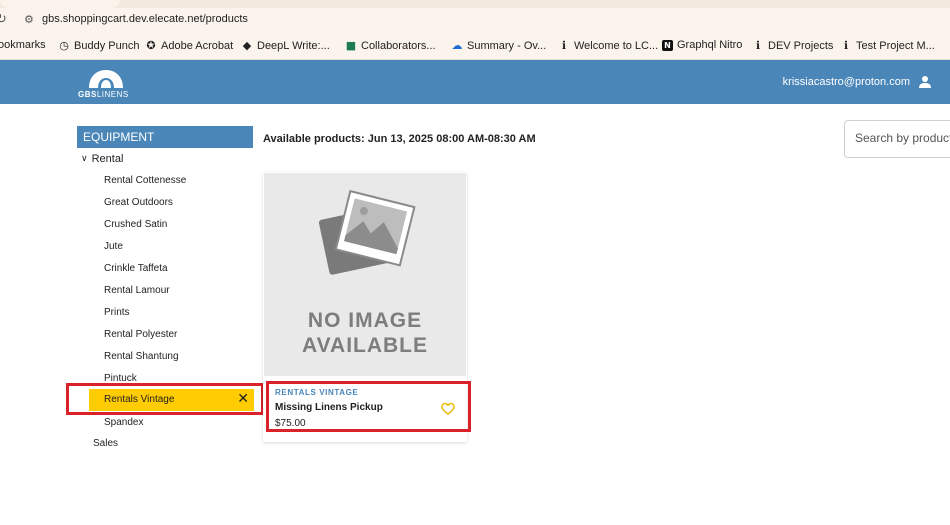  I want to click on sidebar-item-crinkle-taffeta: Crinkle Taffeta, so click(136, 268).